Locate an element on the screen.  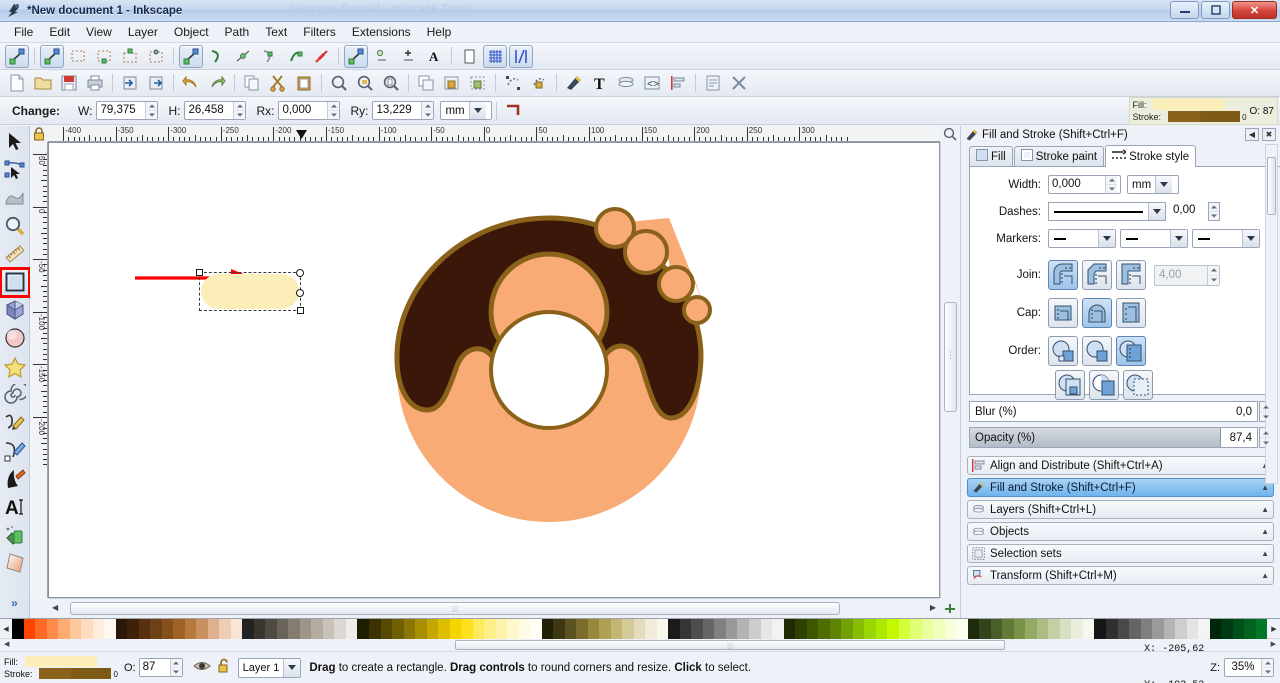
menu-text: Text is located at coordinates (276, 32).